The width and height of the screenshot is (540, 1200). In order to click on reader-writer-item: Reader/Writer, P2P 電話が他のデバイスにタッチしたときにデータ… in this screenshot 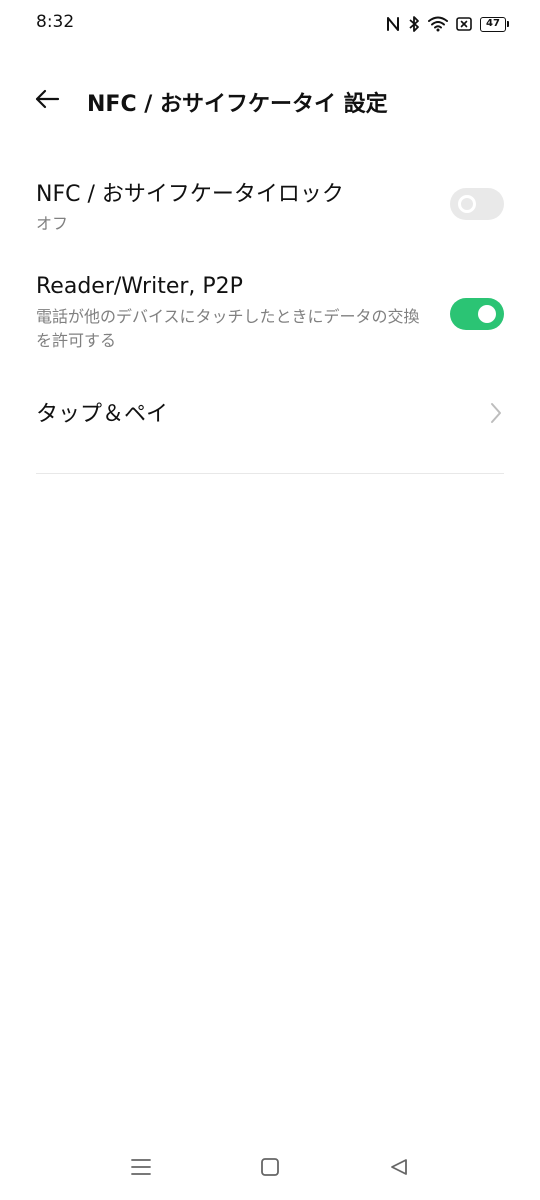, I will do `click(270, 318)`.